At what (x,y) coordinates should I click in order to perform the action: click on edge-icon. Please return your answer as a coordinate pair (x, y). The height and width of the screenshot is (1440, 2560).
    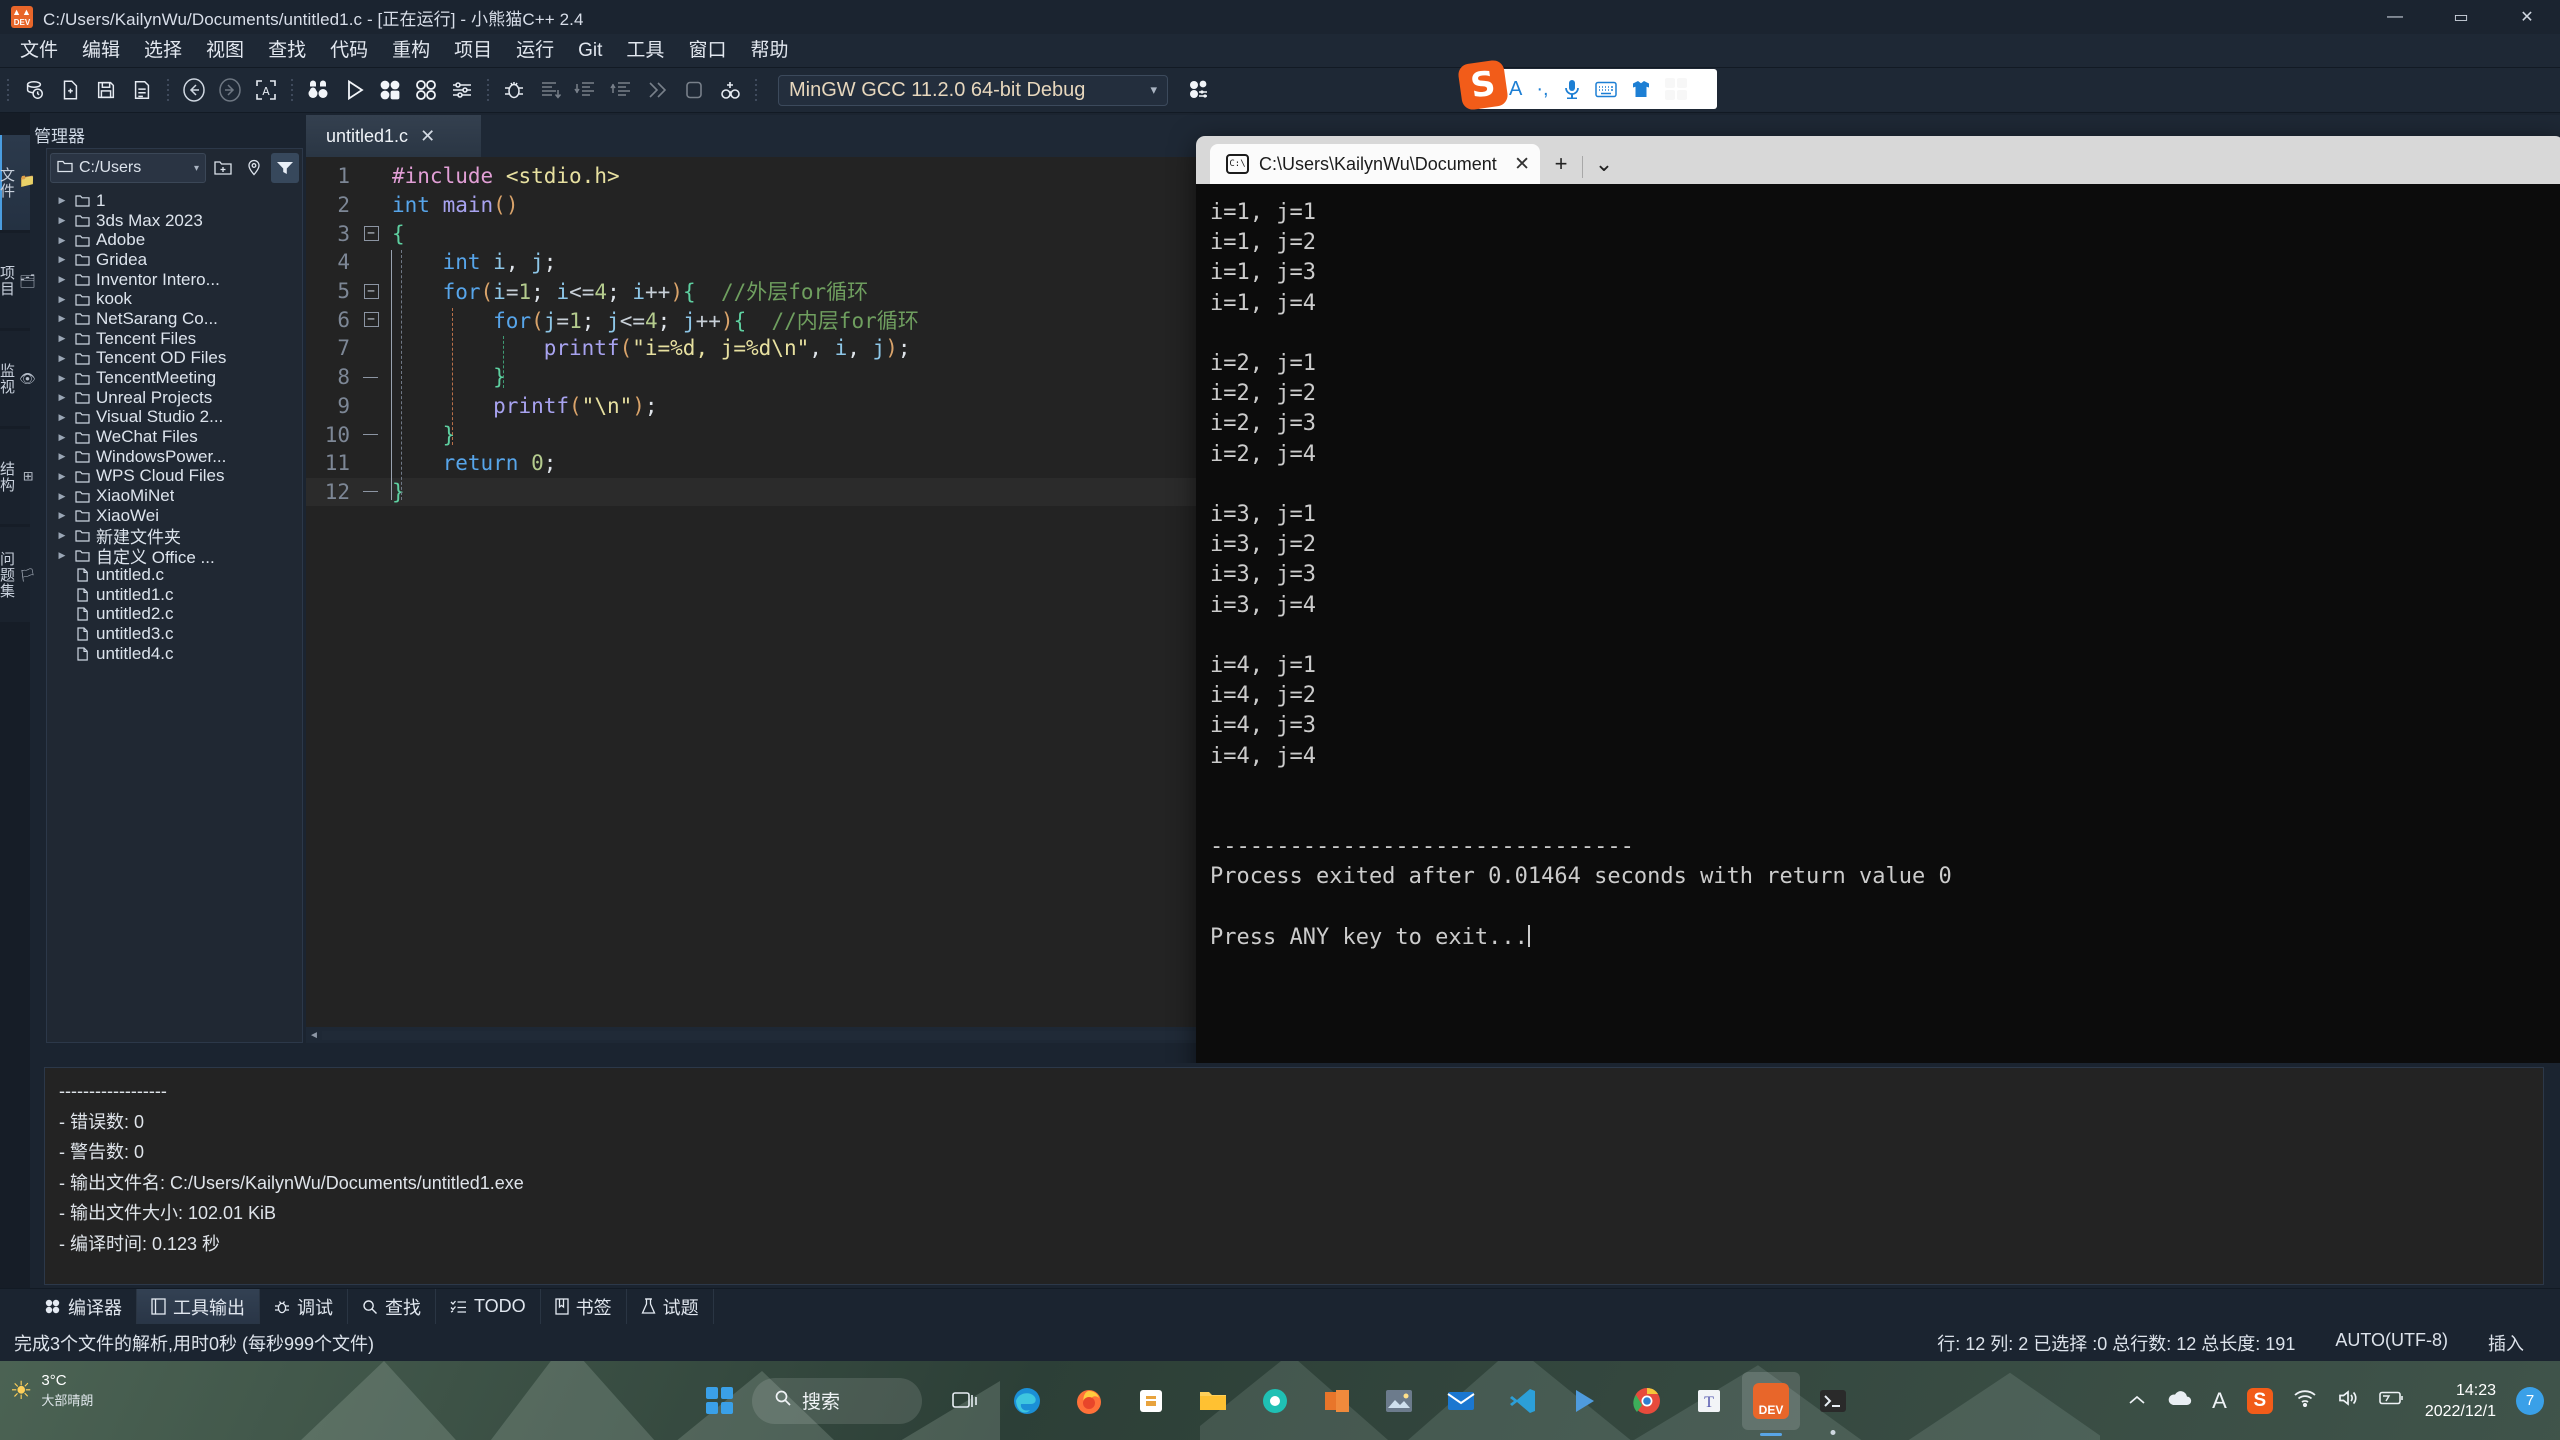
    Looking at the image, I should click on (1027, 1401).